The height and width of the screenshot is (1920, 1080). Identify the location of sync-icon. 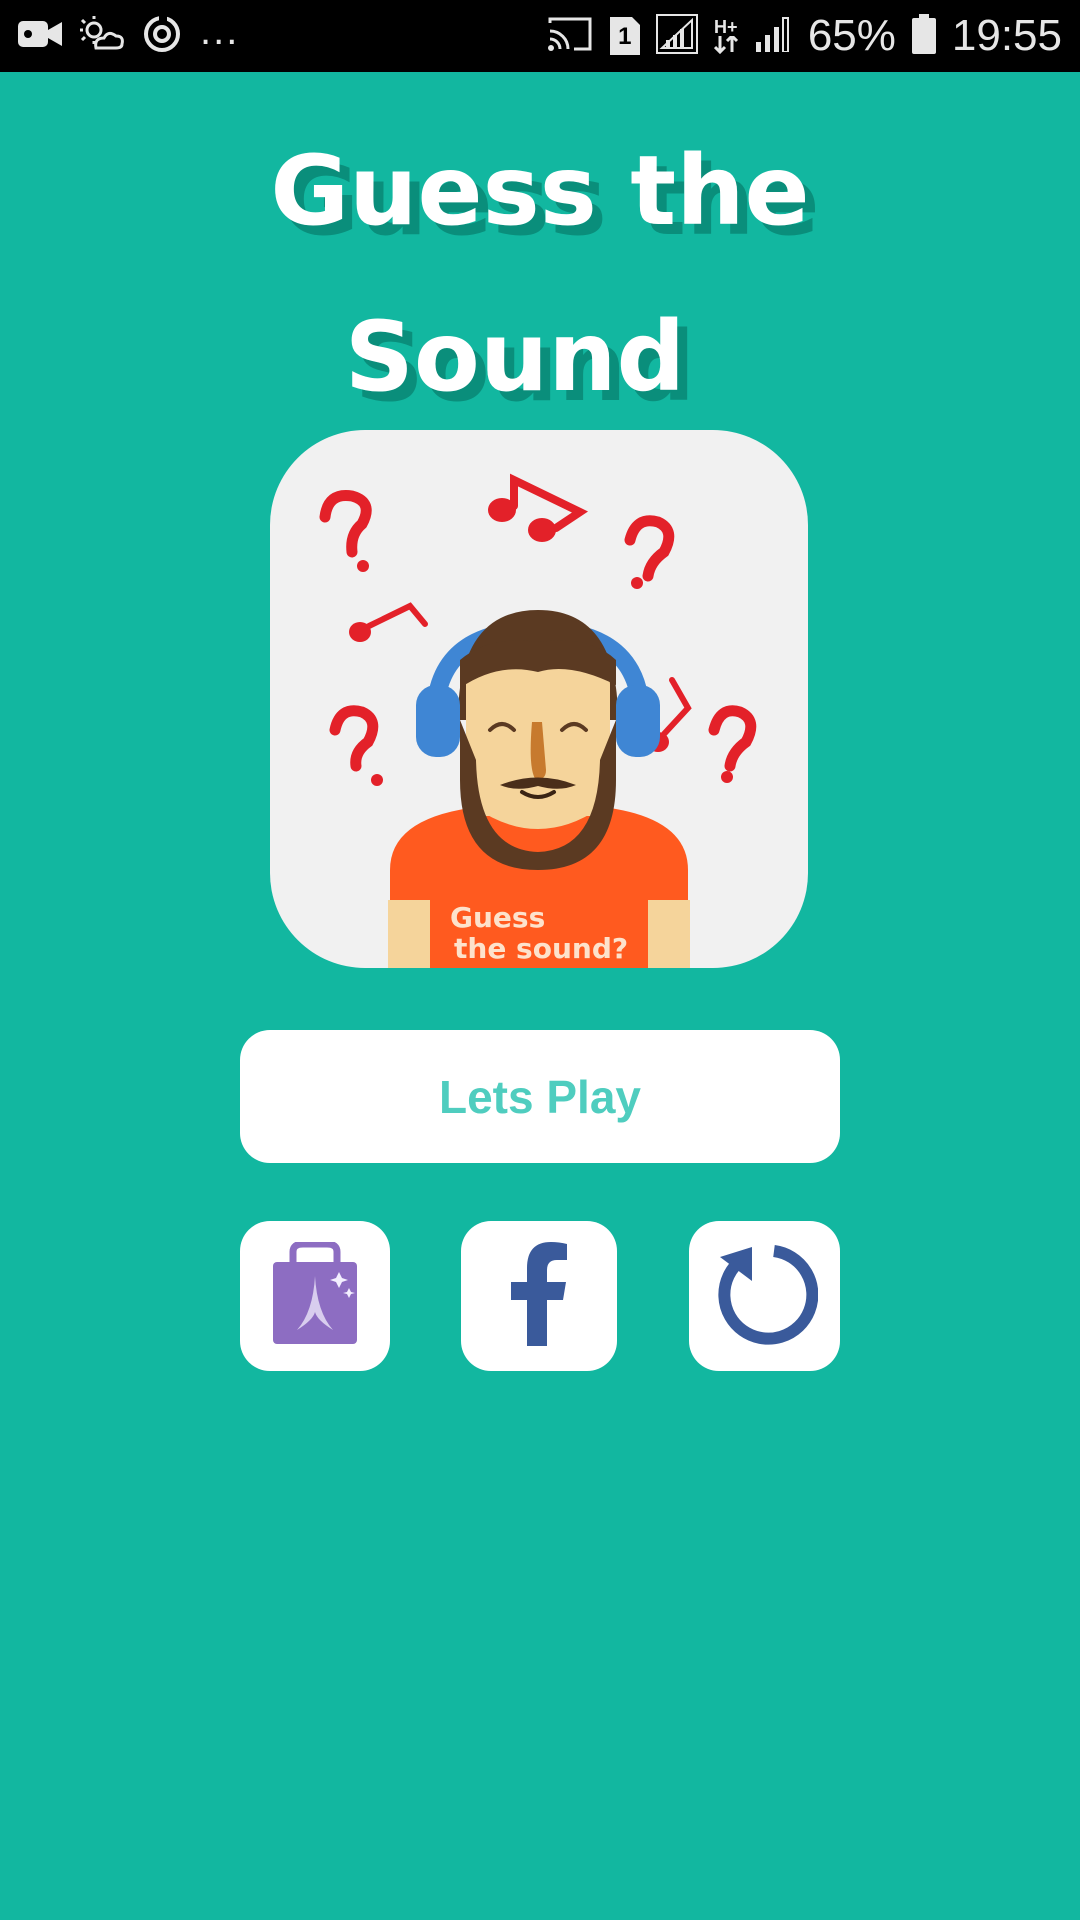
(162, 36).